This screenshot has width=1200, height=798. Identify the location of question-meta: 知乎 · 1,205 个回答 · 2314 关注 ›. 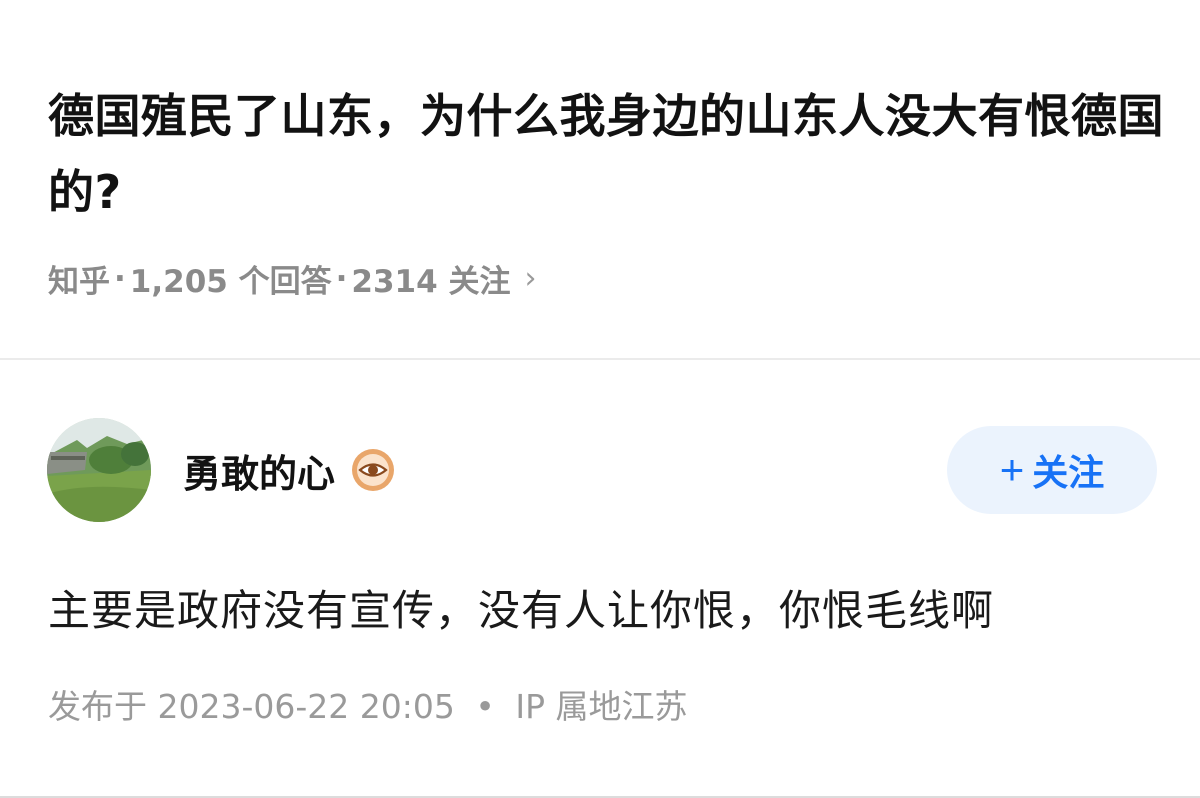
(608, 278).